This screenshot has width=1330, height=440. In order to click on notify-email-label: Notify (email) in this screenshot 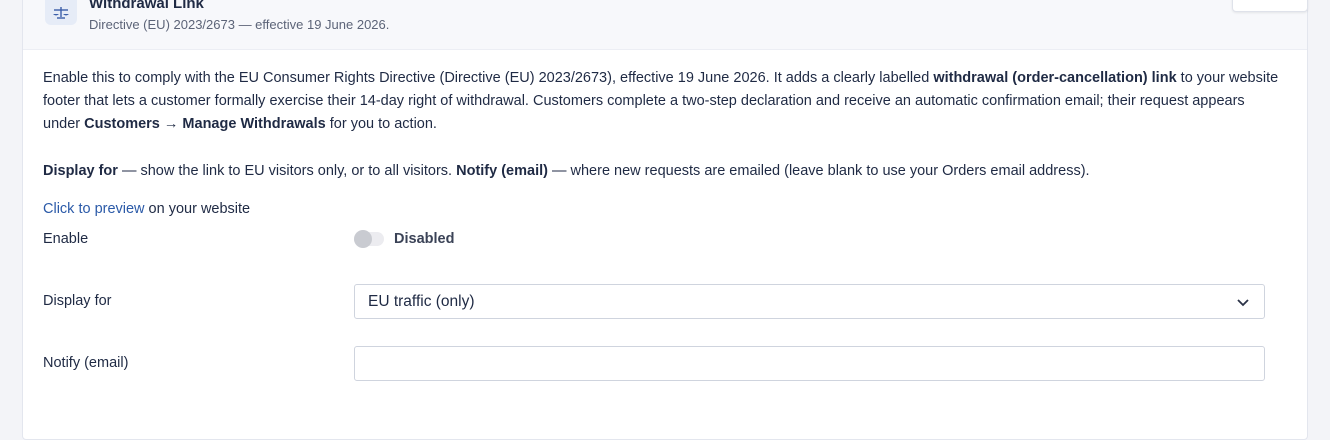, I will do `click(86, 363)`.